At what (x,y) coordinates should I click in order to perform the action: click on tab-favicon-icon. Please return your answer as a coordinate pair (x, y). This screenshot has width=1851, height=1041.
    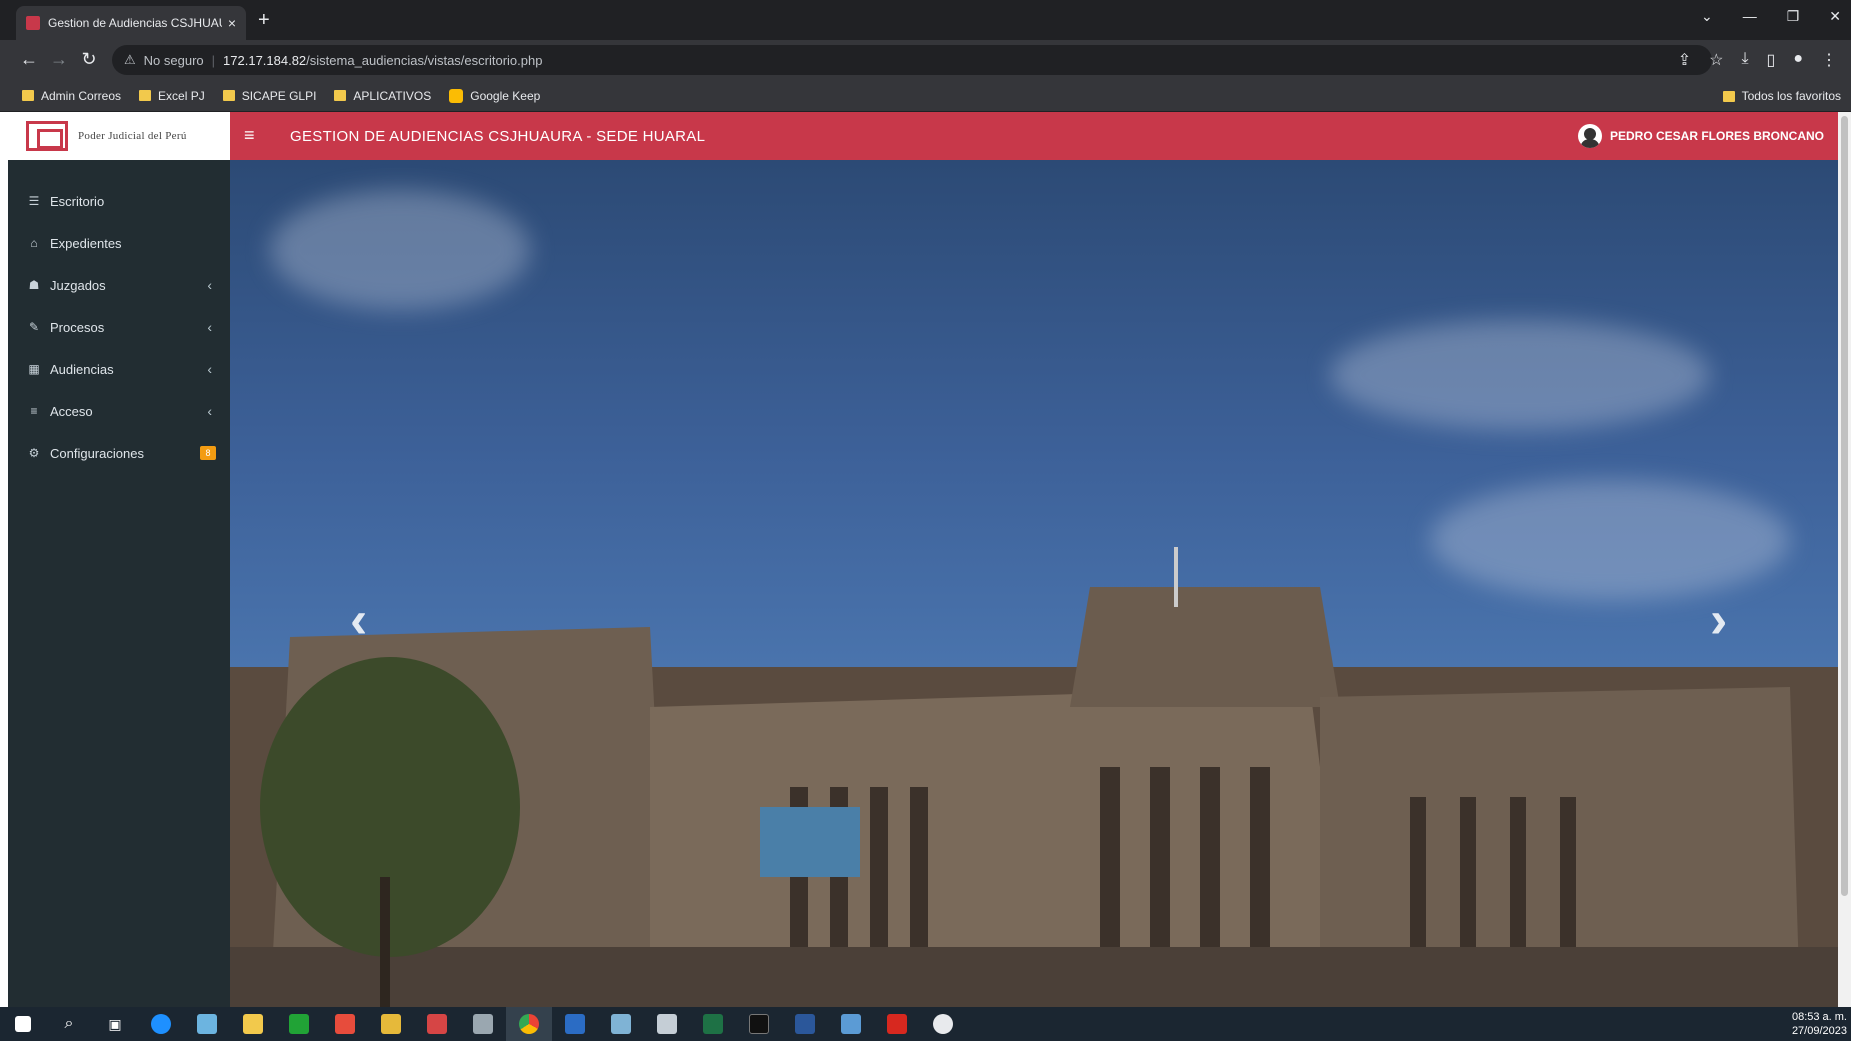
    Looking at the image, I should click on (33, 23).